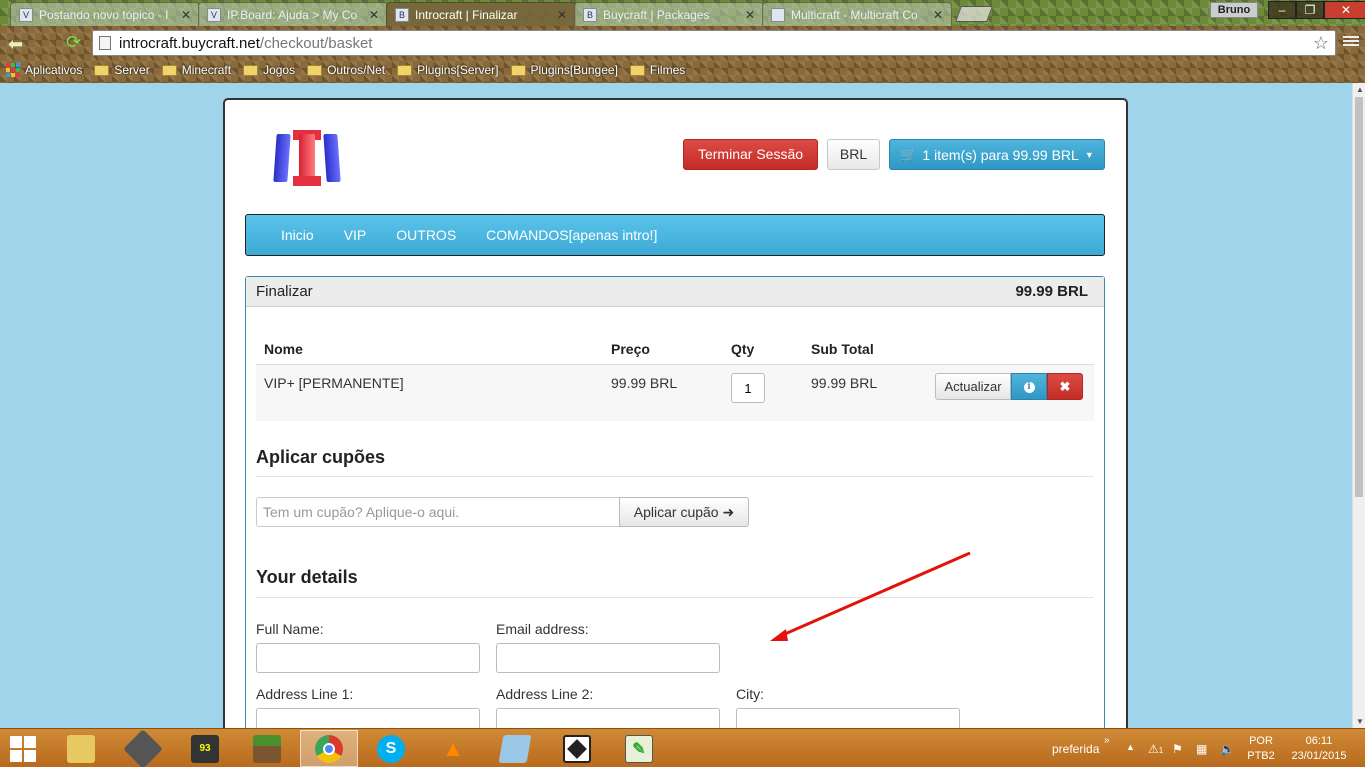 The image size is (1365, 767). I want to click on chevron-right-icon: », so click(1107, 740).